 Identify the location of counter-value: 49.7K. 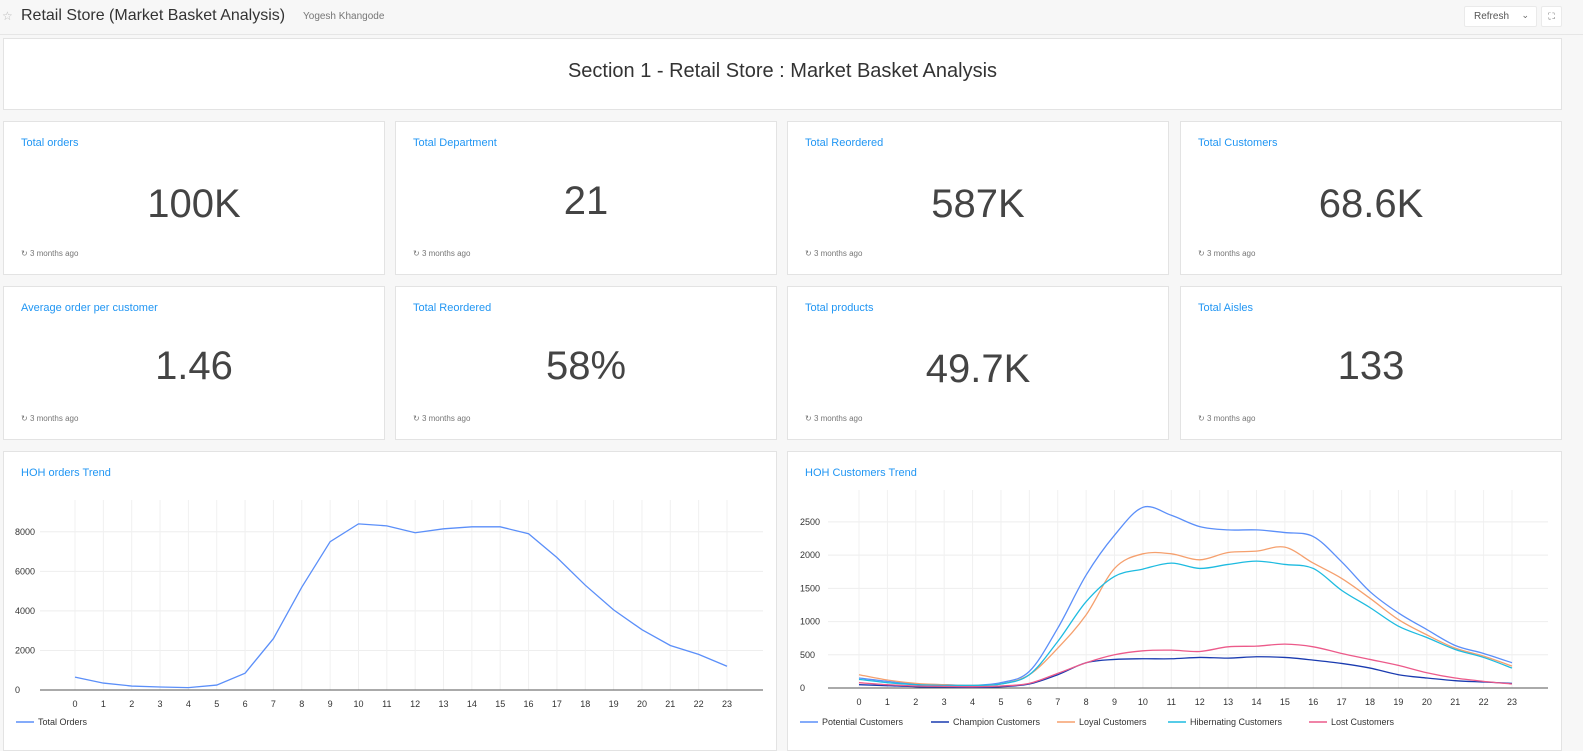
(978, 369).